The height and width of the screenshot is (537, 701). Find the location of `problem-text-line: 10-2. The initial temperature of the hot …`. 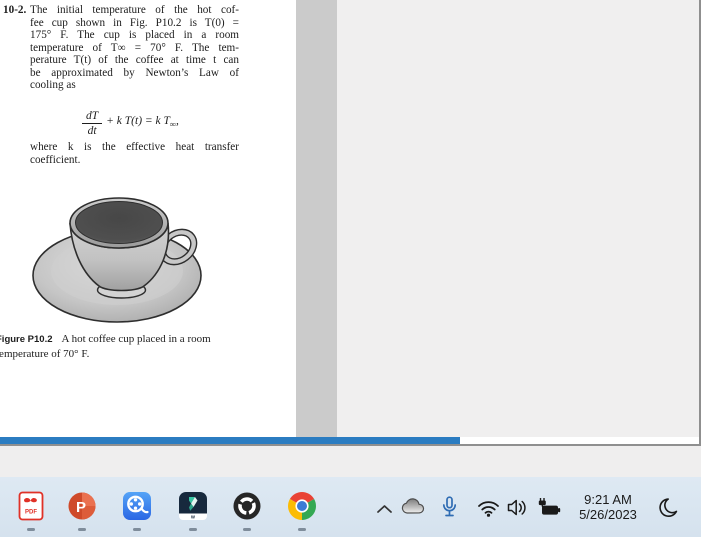

problem-text-line: 10-2. The initial temperature of the hot … is located at coordinates (121, 10).